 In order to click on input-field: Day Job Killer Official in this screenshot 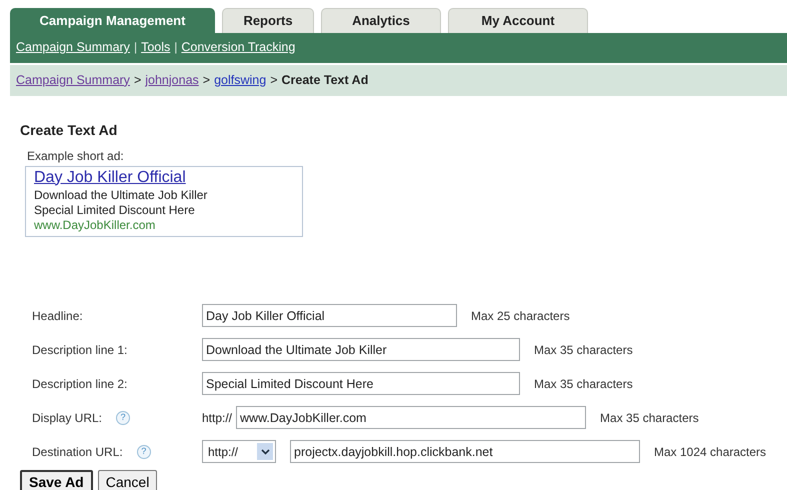, I will do `click(329, 315)`.